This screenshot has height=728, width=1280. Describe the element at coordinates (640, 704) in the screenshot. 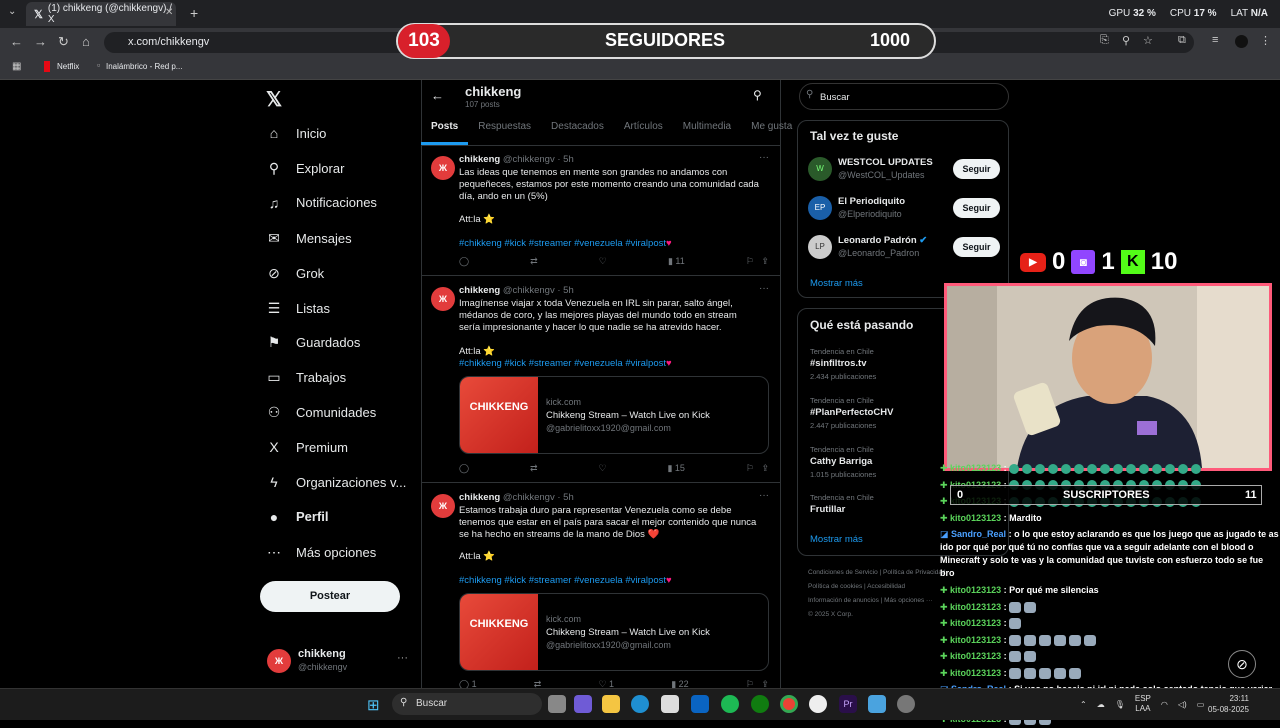

I see `edge-icon` at that location.